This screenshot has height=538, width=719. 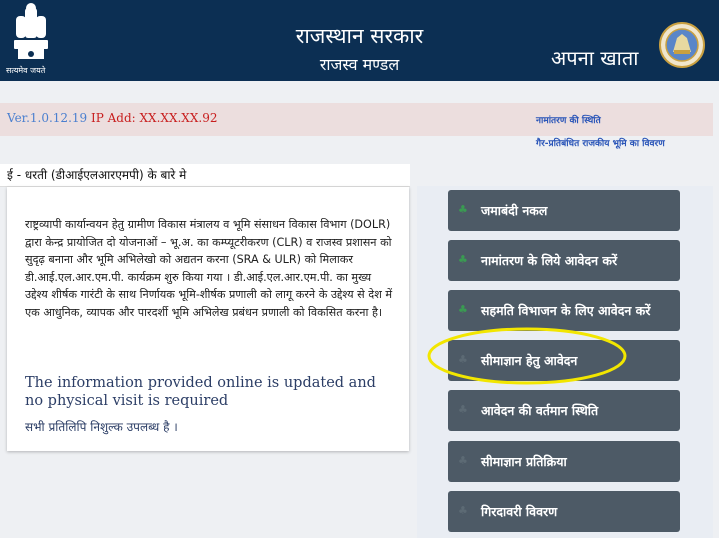 I want to click on mutation-status-link: नामांतरण की स्थिति, so click(x=568, y=119).